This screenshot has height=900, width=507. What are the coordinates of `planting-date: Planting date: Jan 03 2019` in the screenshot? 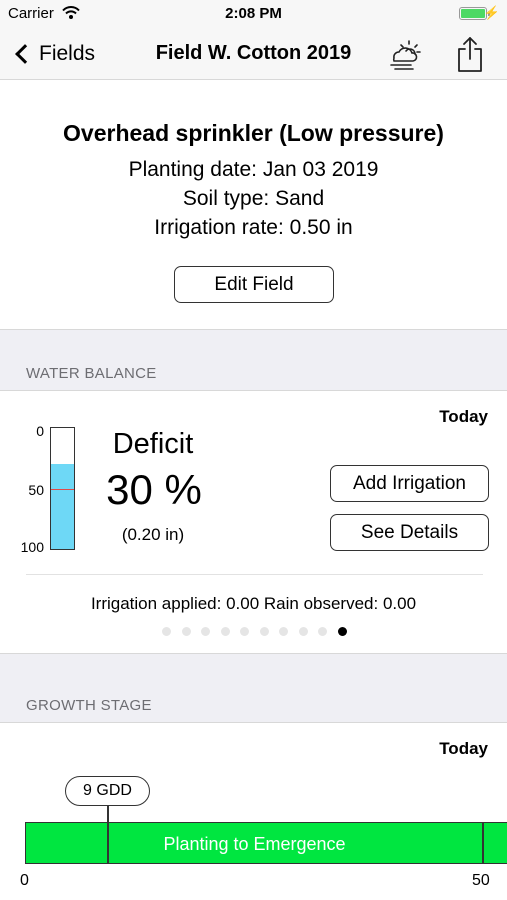 It's located at (253, 169).